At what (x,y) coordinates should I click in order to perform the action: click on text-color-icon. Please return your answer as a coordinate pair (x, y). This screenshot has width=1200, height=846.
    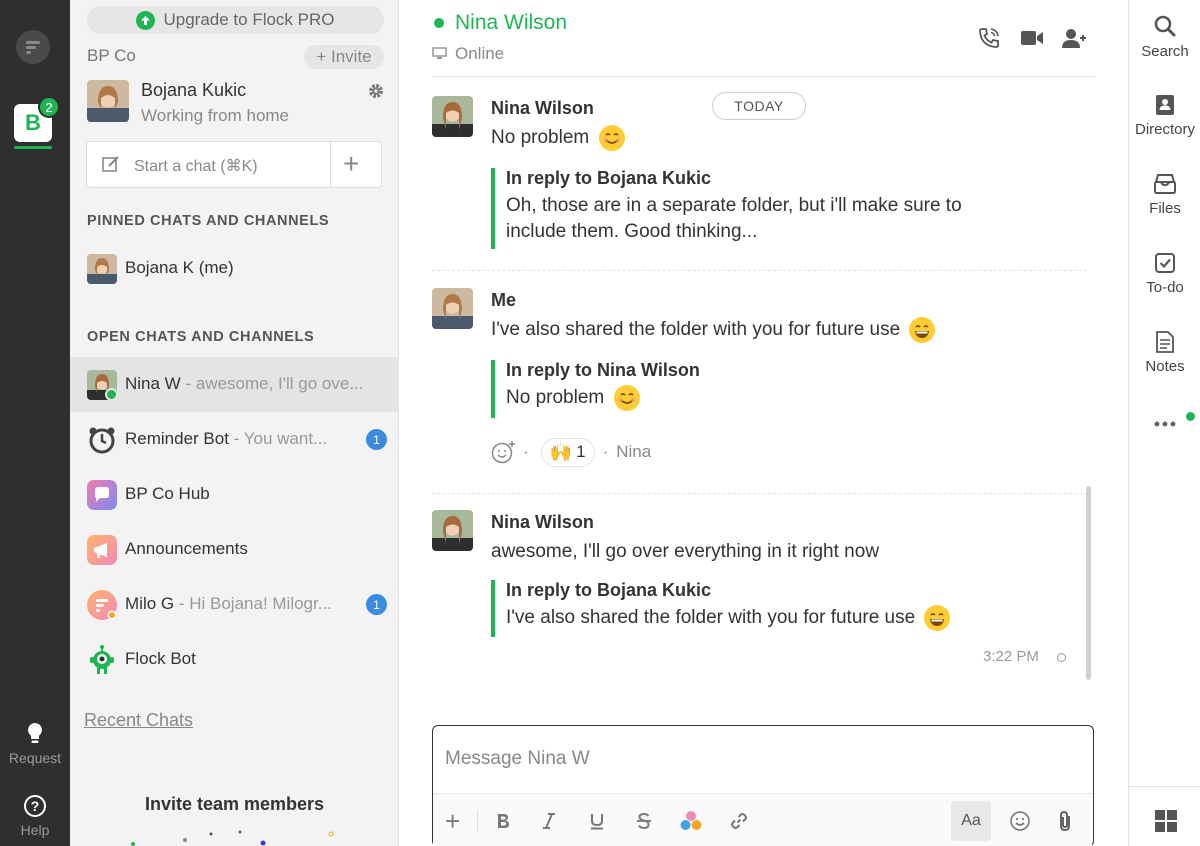
    Looking at the image, I should click on (691, 821).